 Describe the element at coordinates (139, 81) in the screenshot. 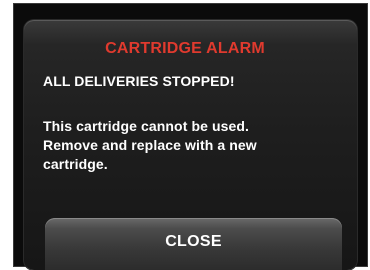

I see `alarm-subtitle: ALL DELIVERIES STOPPED!` at that location.